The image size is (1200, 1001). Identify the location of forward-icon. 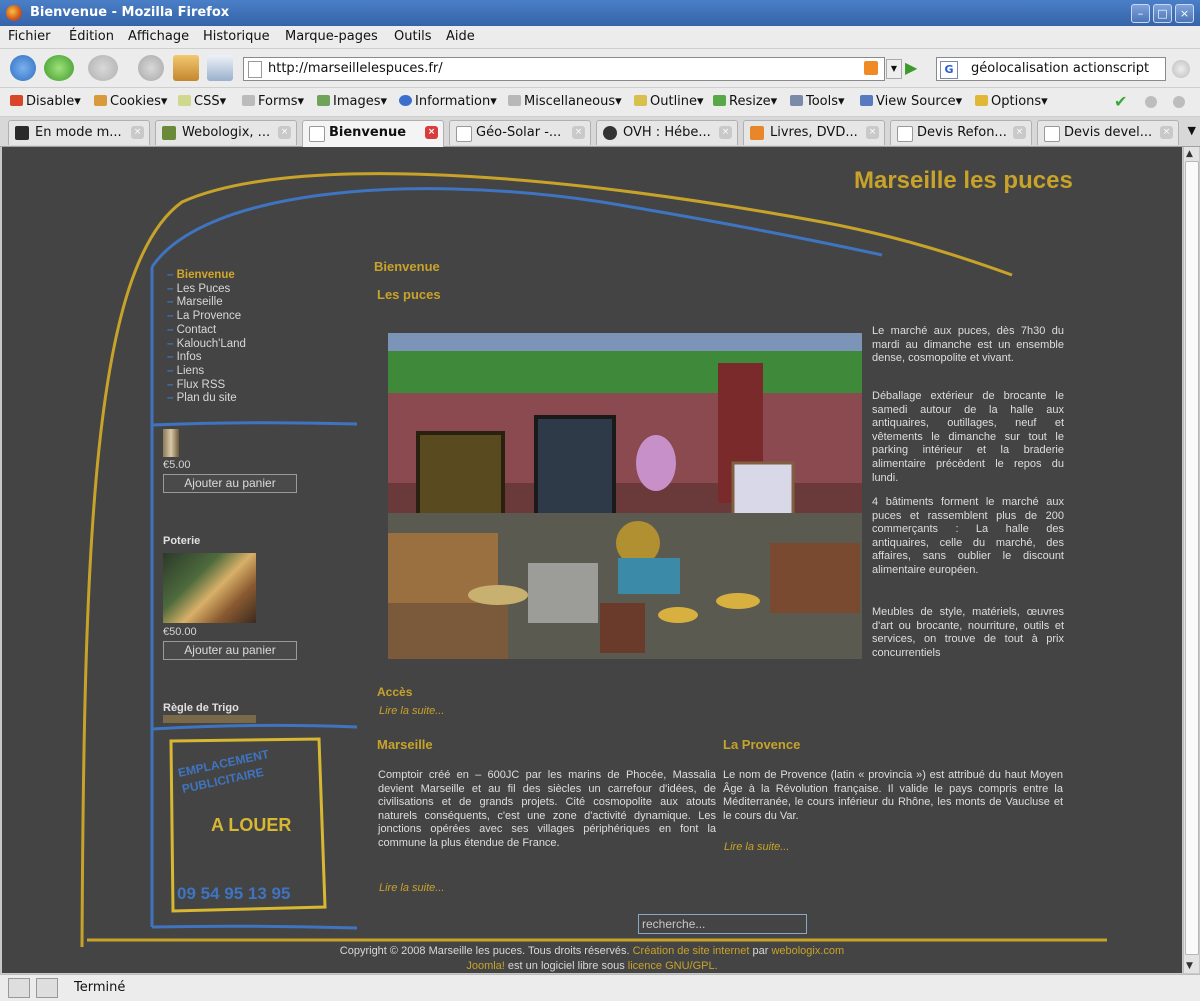
(103, 68).